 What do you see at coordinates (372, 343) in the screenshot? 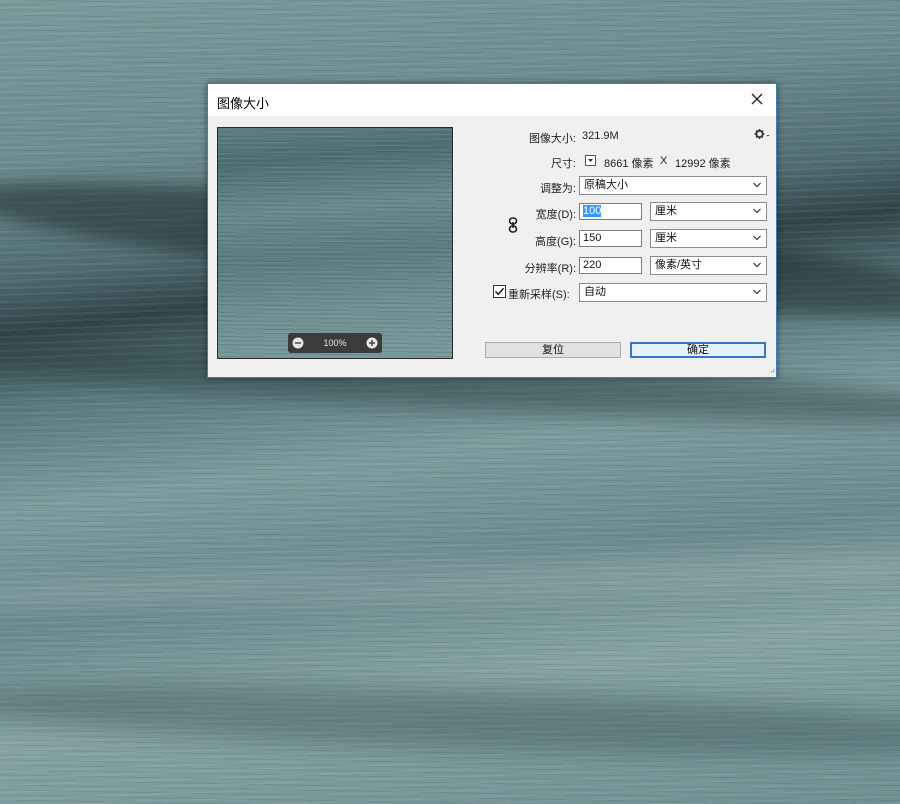
I see `zoom-in-icon` at bounding box center [372, 343].